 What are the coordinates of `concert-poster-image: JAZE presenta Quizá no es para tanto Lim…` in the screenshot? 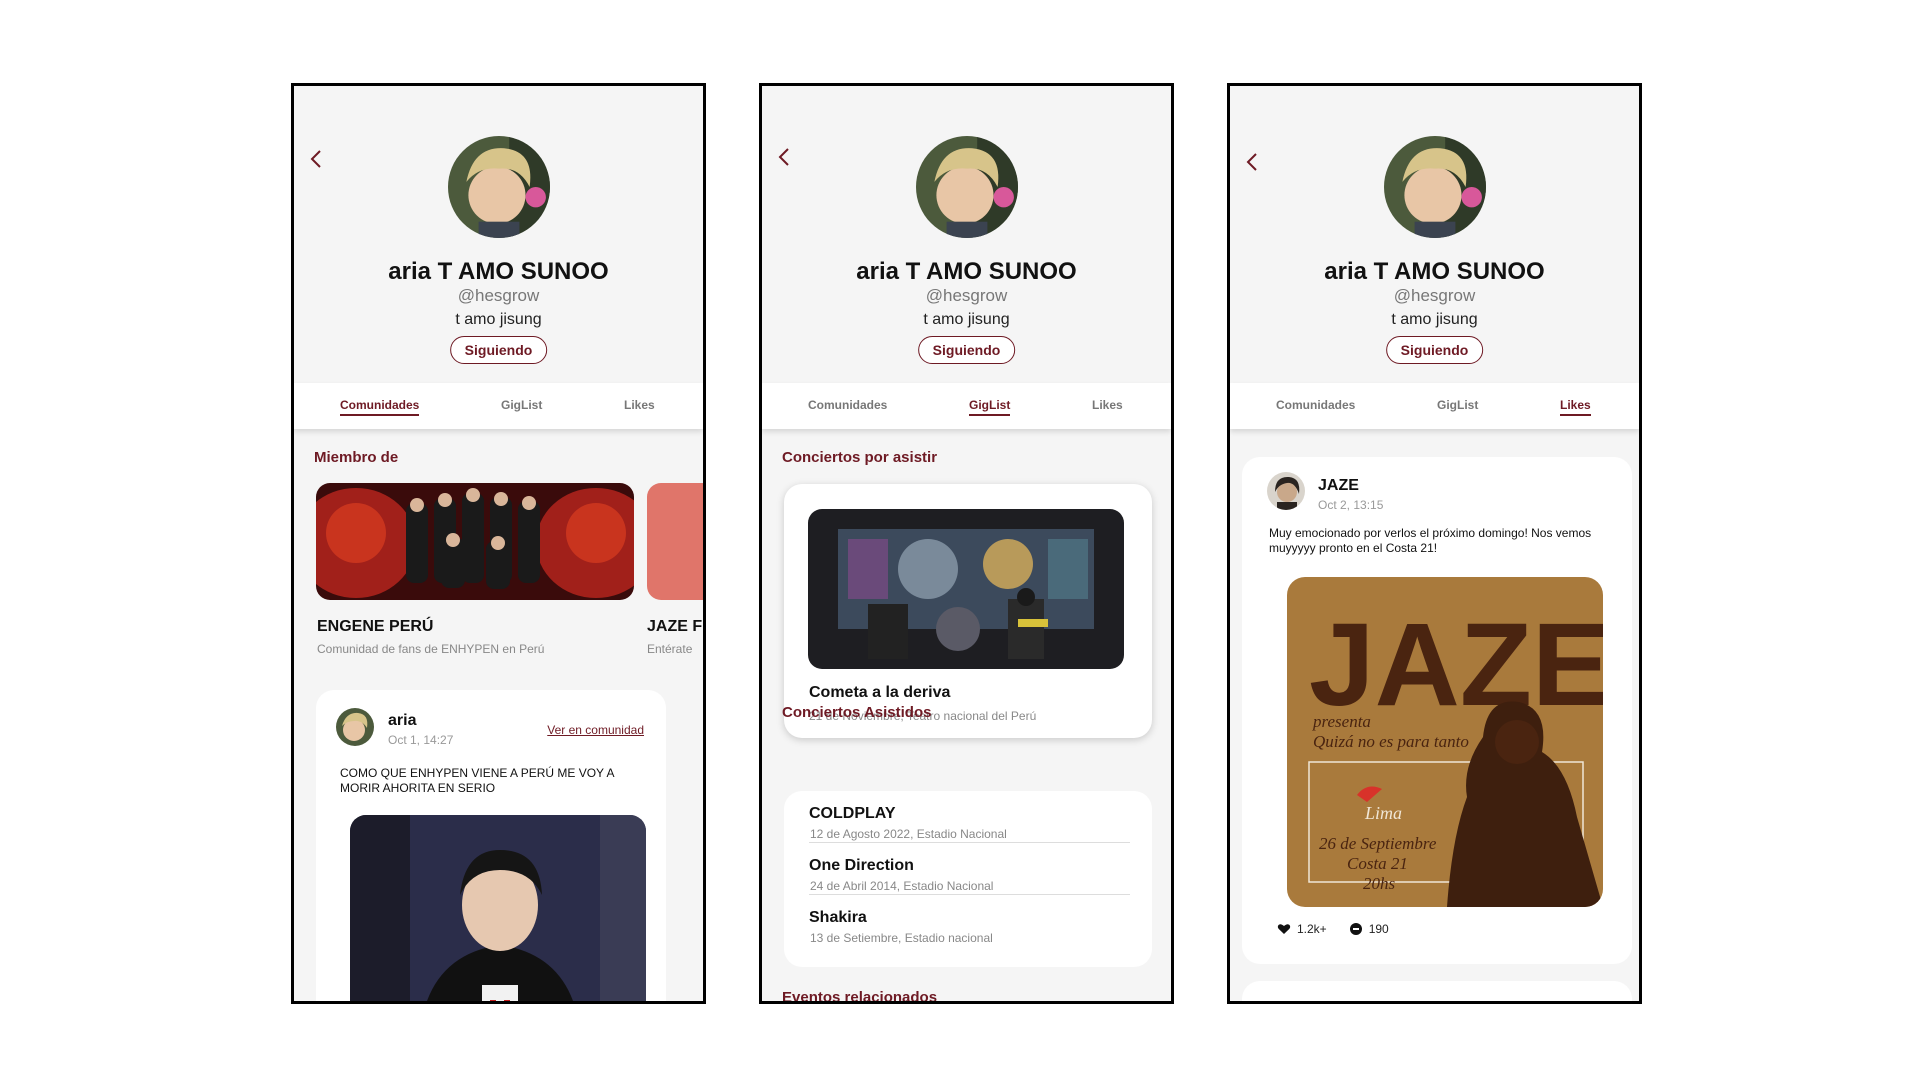 It's located at (1445, 742).